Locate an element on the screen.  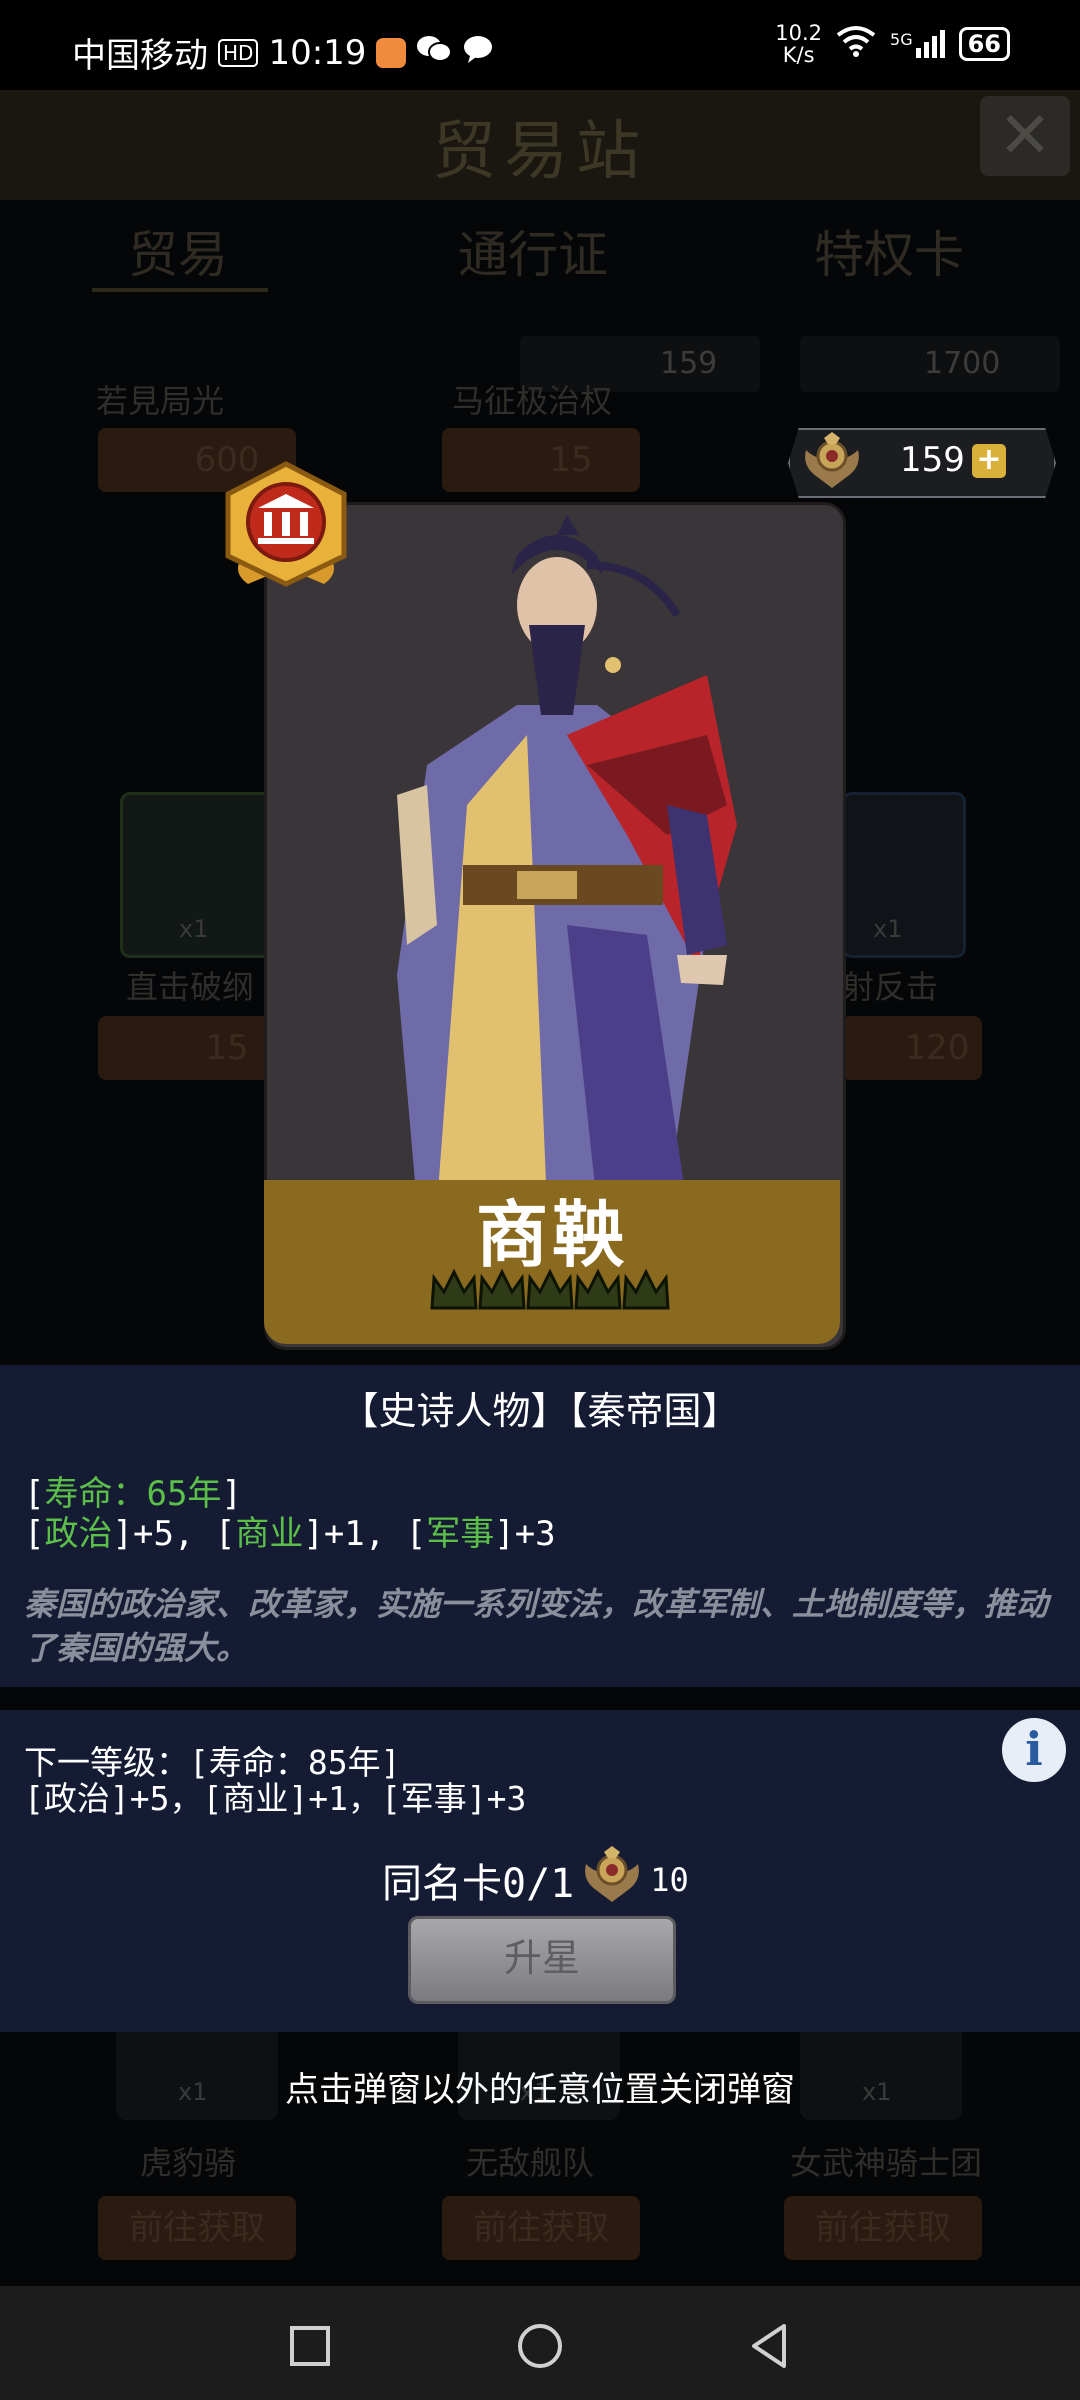
bg-item-label: 虎豹骑 is located at coordinates (188, 2163).